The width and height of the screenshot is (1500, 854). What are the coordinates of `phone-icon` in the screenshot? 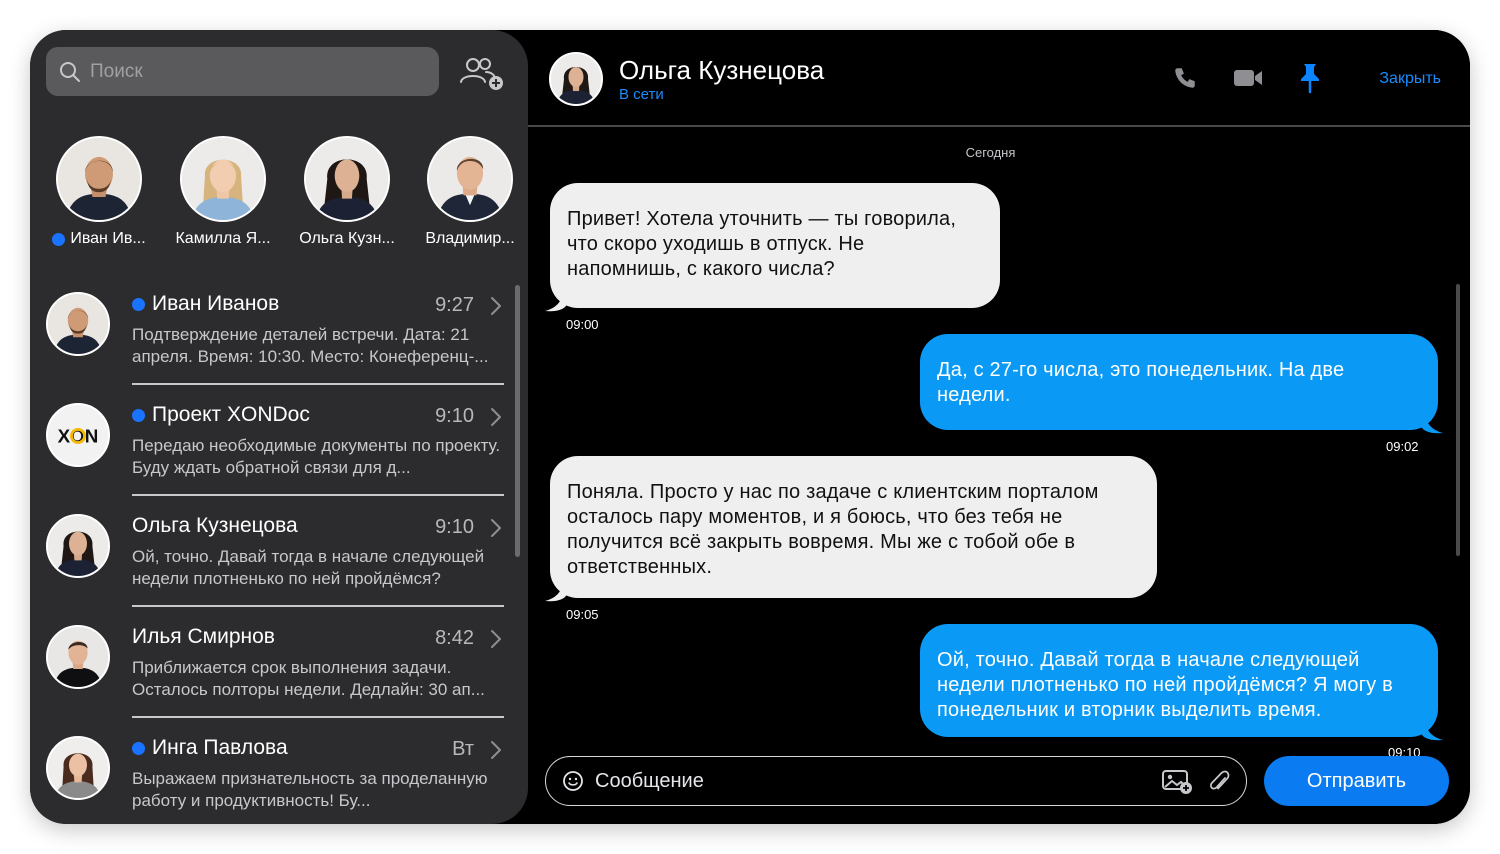 It's located at (1185, 78).